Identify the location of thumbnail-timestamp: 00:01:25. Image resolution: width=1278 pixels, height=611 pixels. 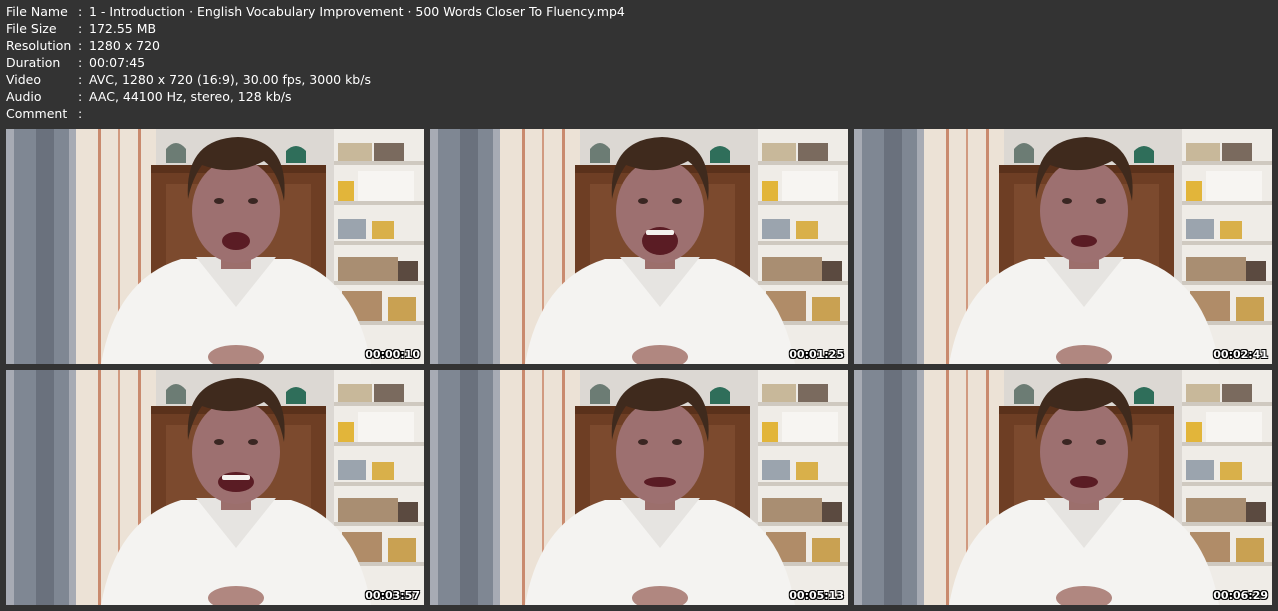
(816, 354).